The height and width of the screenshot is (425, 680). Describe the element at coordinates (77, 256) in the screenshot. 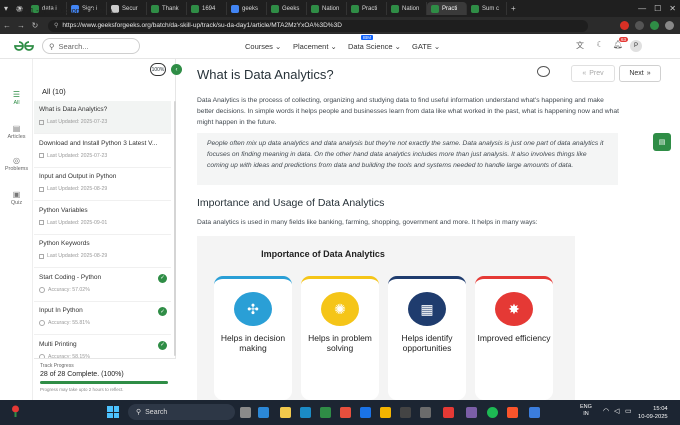

I see `lesson-meta: Last Updated: 2025-08-29` at that location.